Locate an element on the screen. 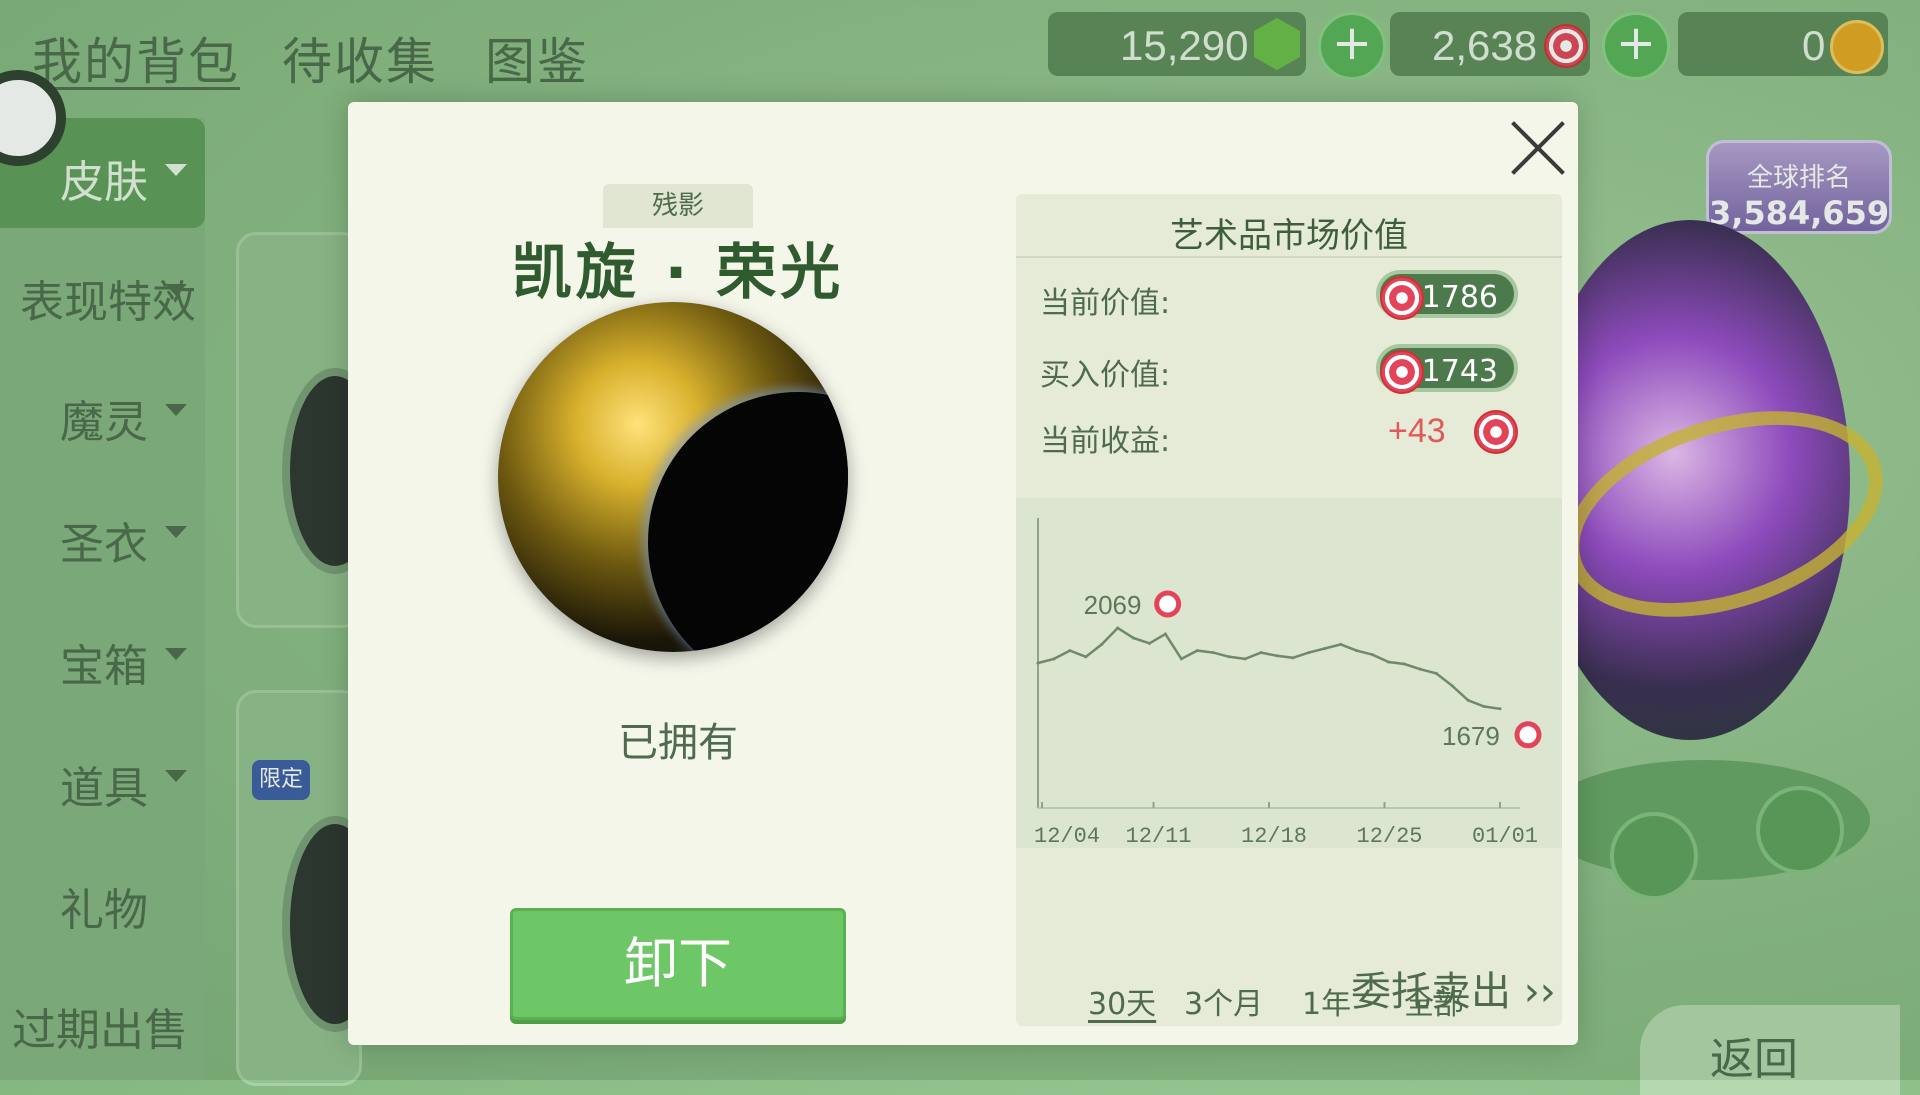 Image resolution: width=1920 pixels, height=1095 pixels. price-chart-svg: 12/04 12/11 12/18 12/25 01/01 2069 1679 is located at coordinates (1288, 683).